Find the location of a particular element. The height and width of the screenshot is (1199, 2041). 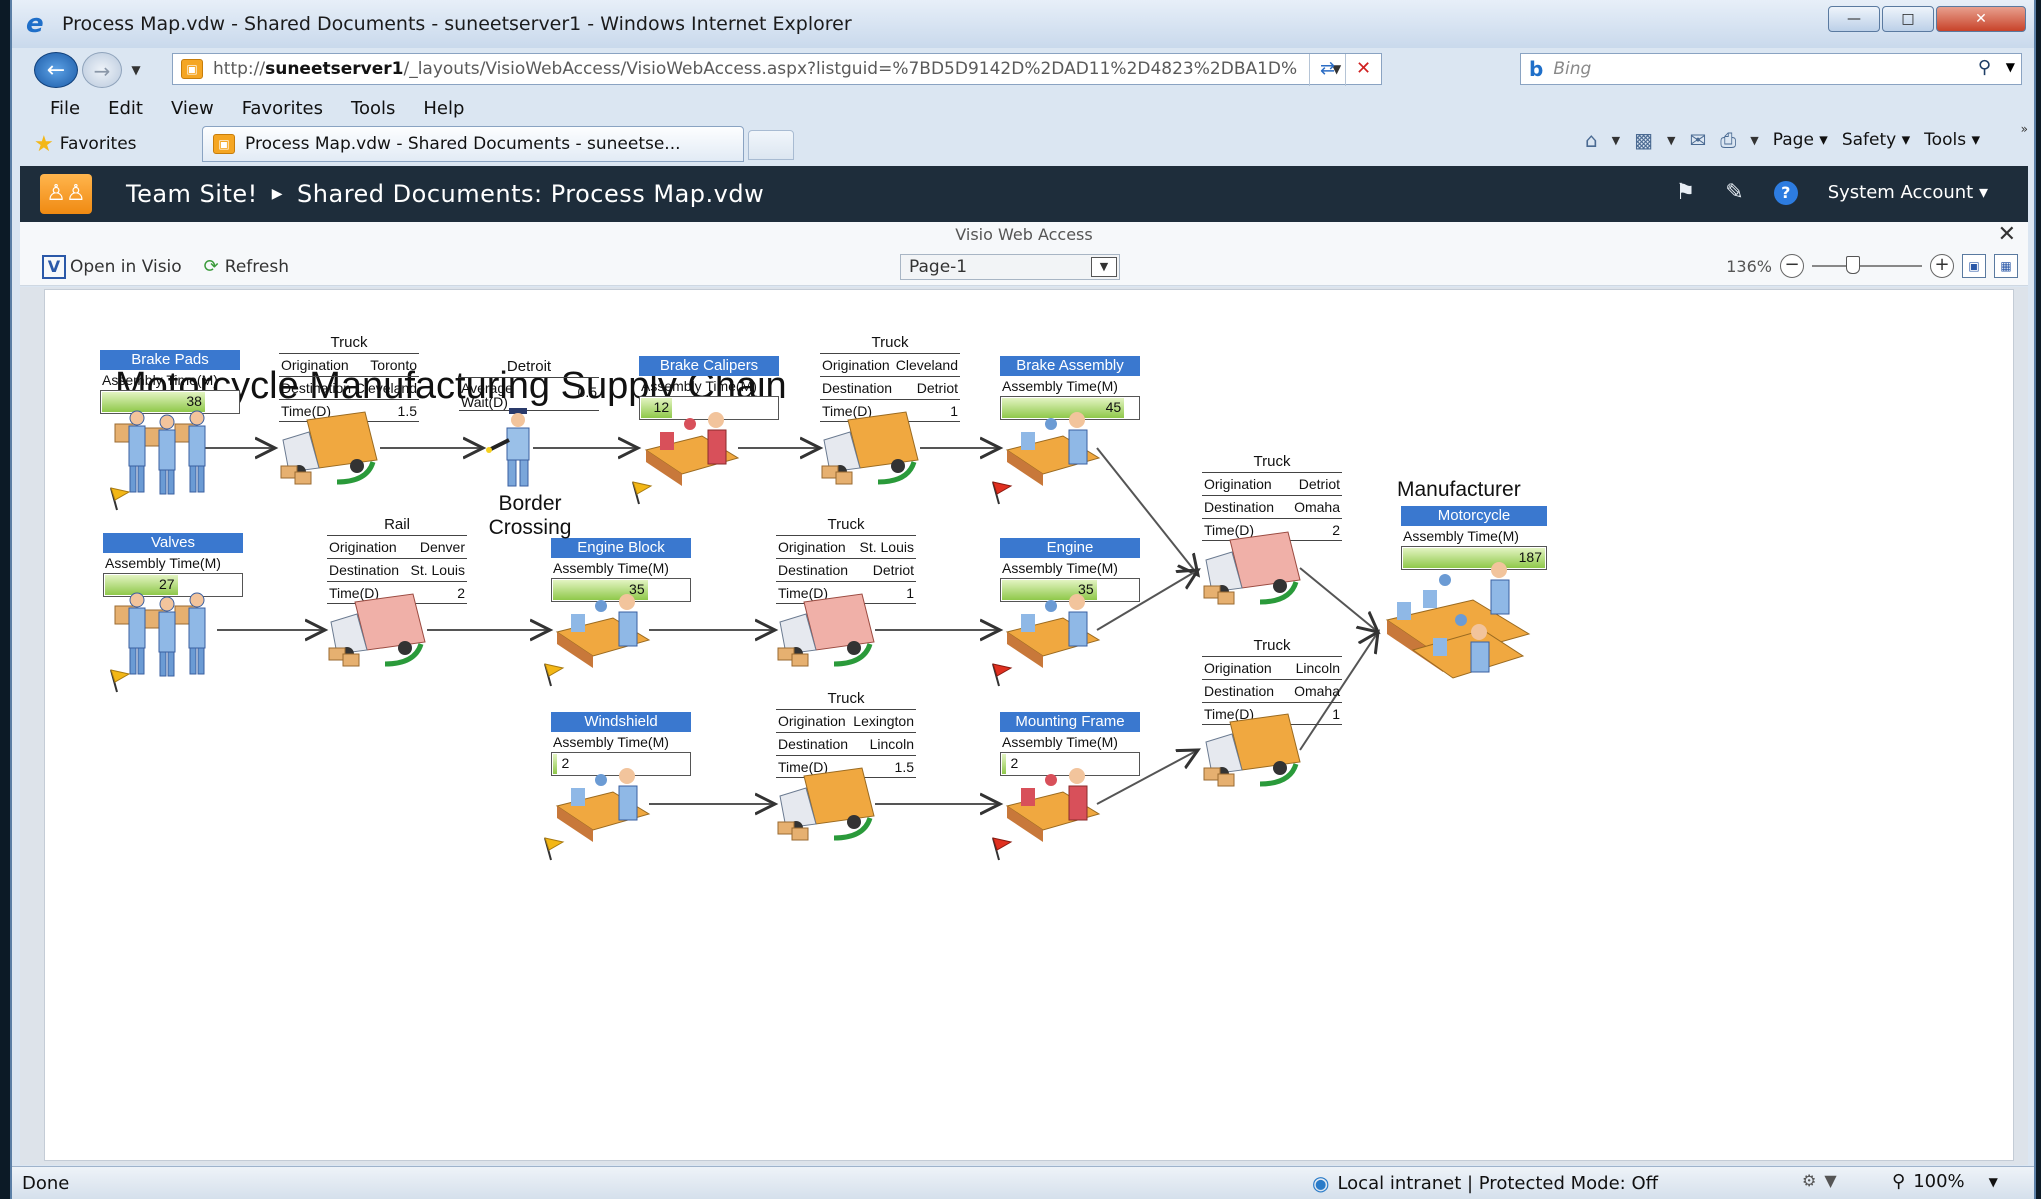

site-logo-icon: ♙♙ is located at coordinates (66, 194).